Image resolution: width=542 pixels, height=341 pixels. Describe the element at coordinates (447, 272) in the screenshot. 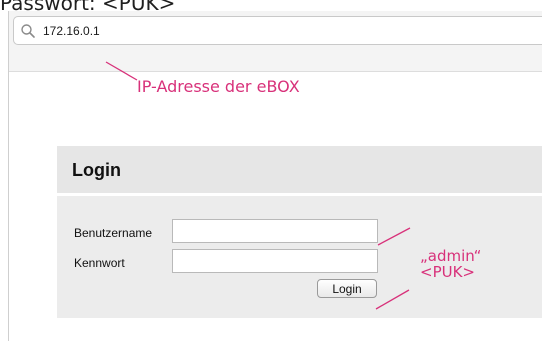

I see `password-annotation: <PUK>` at that location.